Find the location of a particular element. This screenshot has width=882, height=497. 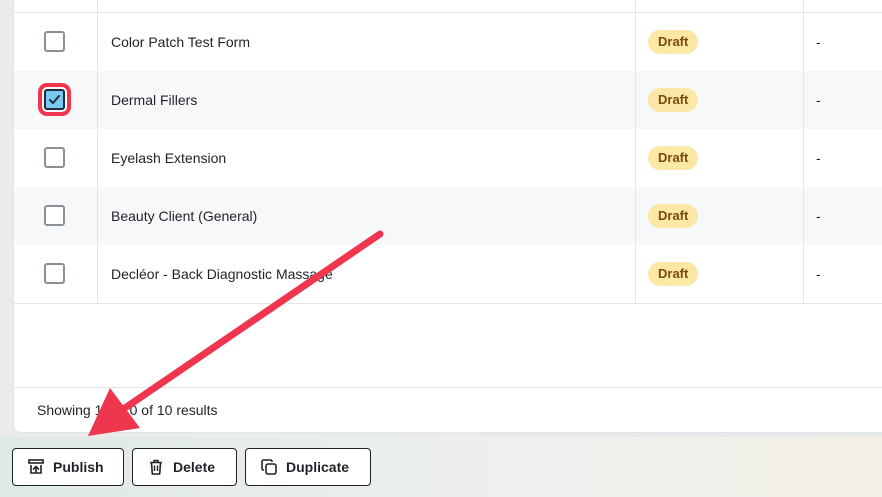

duplicate-icon is located at coordinates (269, 467).